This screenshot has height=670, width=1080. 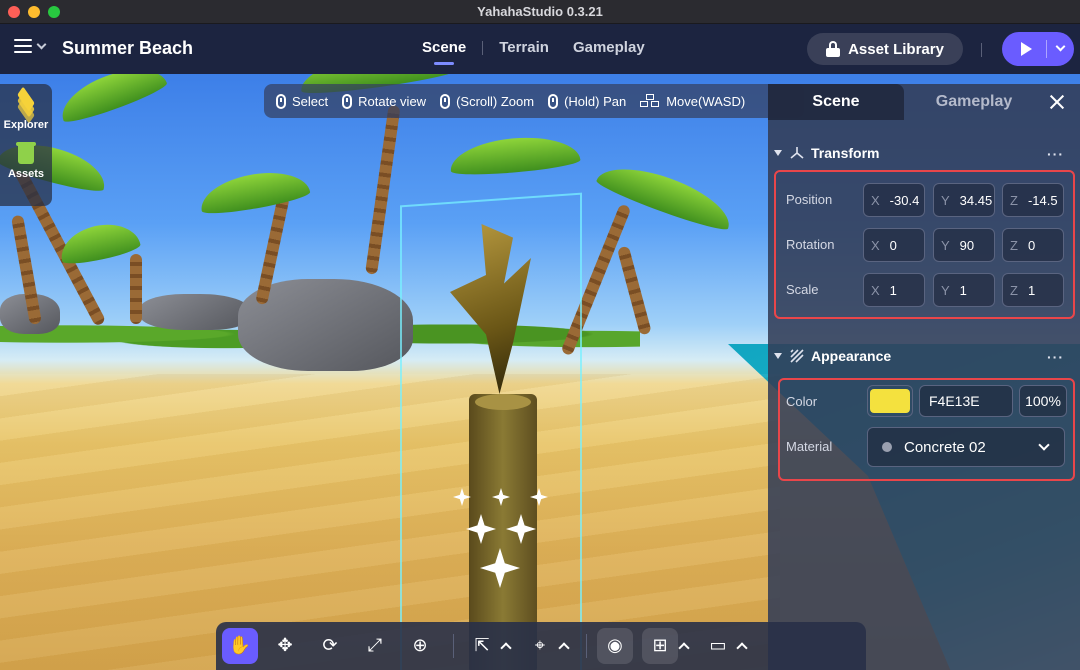 What do you see at coordinates (330, 646) in the screenshot?
I see `rotate-tool-button: ⟳` at bounding box center [330, 646].